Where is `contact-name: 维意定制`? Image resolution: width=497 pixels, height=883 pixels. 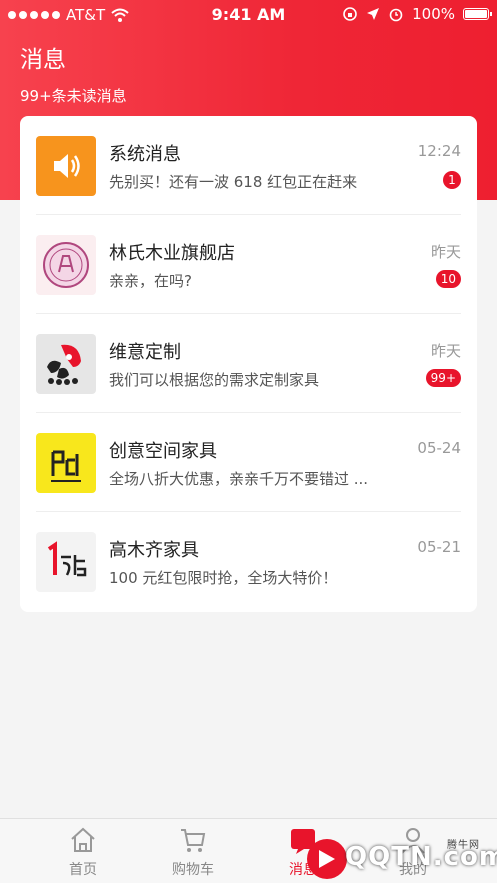 contact-name: 维意定制 is located at coordinates (145, 352).